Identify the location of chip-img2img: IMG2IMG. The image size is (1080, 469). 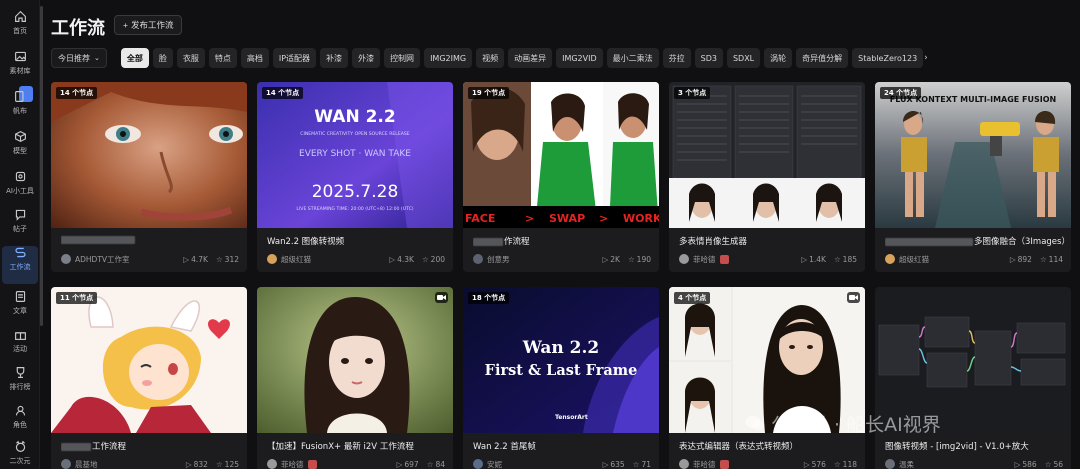
(448, 58).